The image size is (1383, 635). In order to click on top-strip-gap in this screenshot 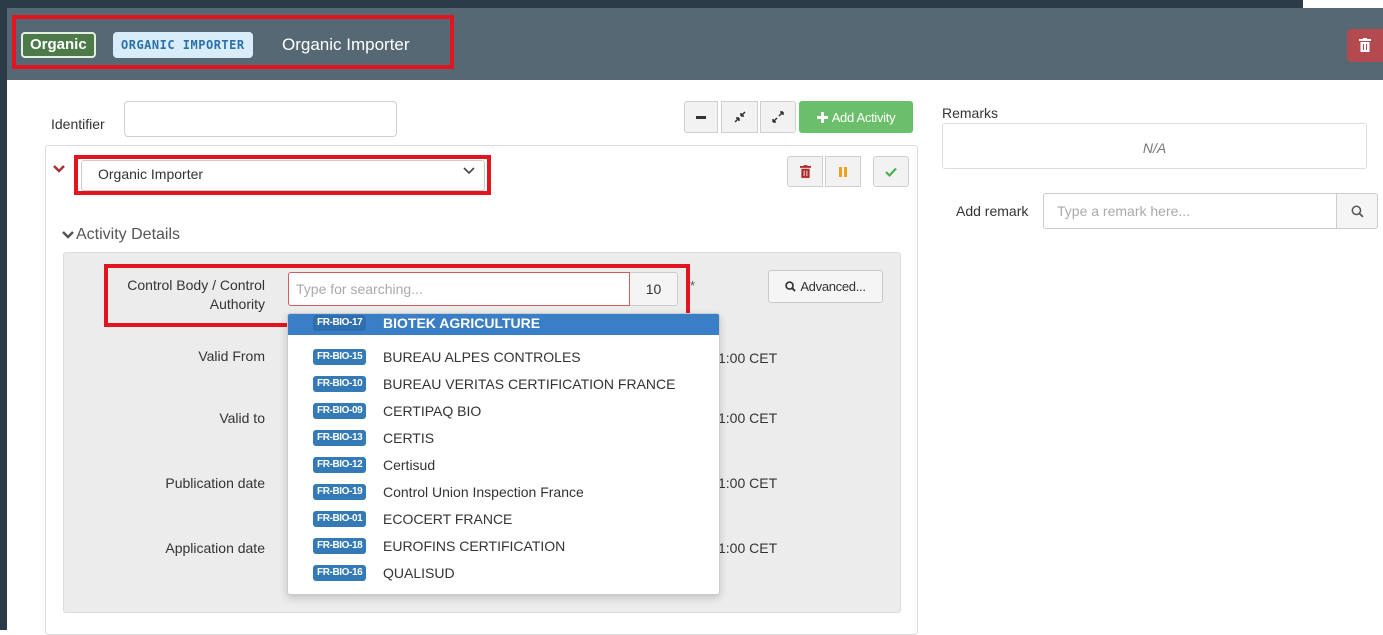, I will do `click(1343, 4)`.